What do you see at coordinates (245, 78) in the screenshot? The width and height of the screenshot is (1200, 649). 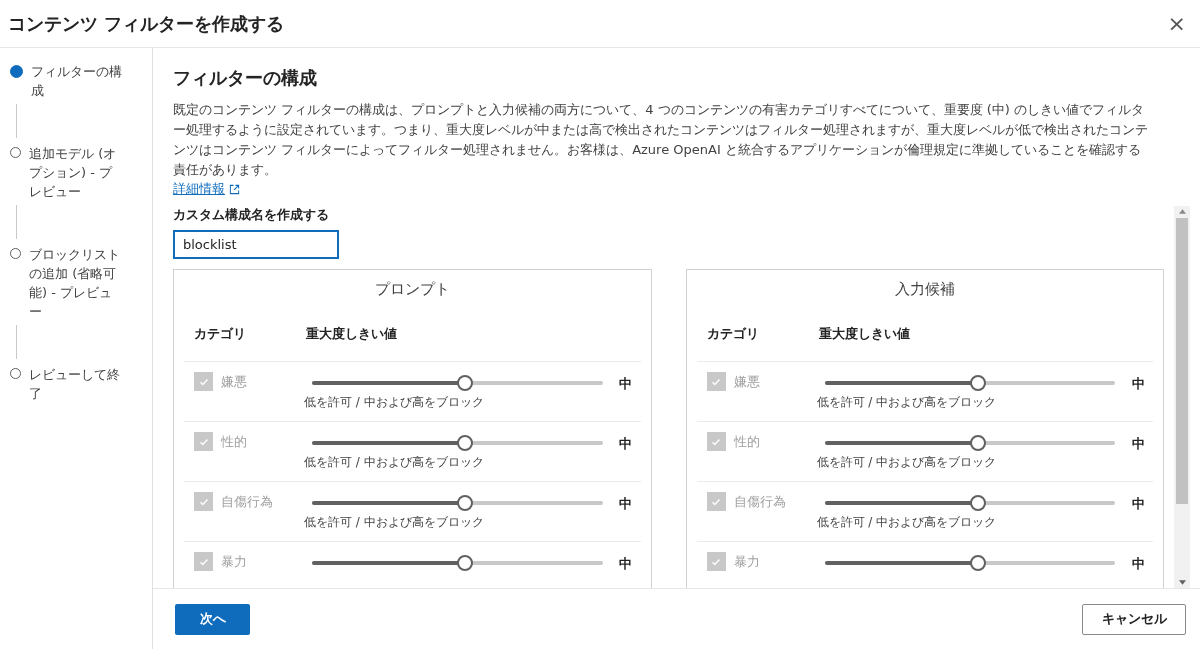 I see `section-title: フィルターの構成` at bounding box center [245, 78].